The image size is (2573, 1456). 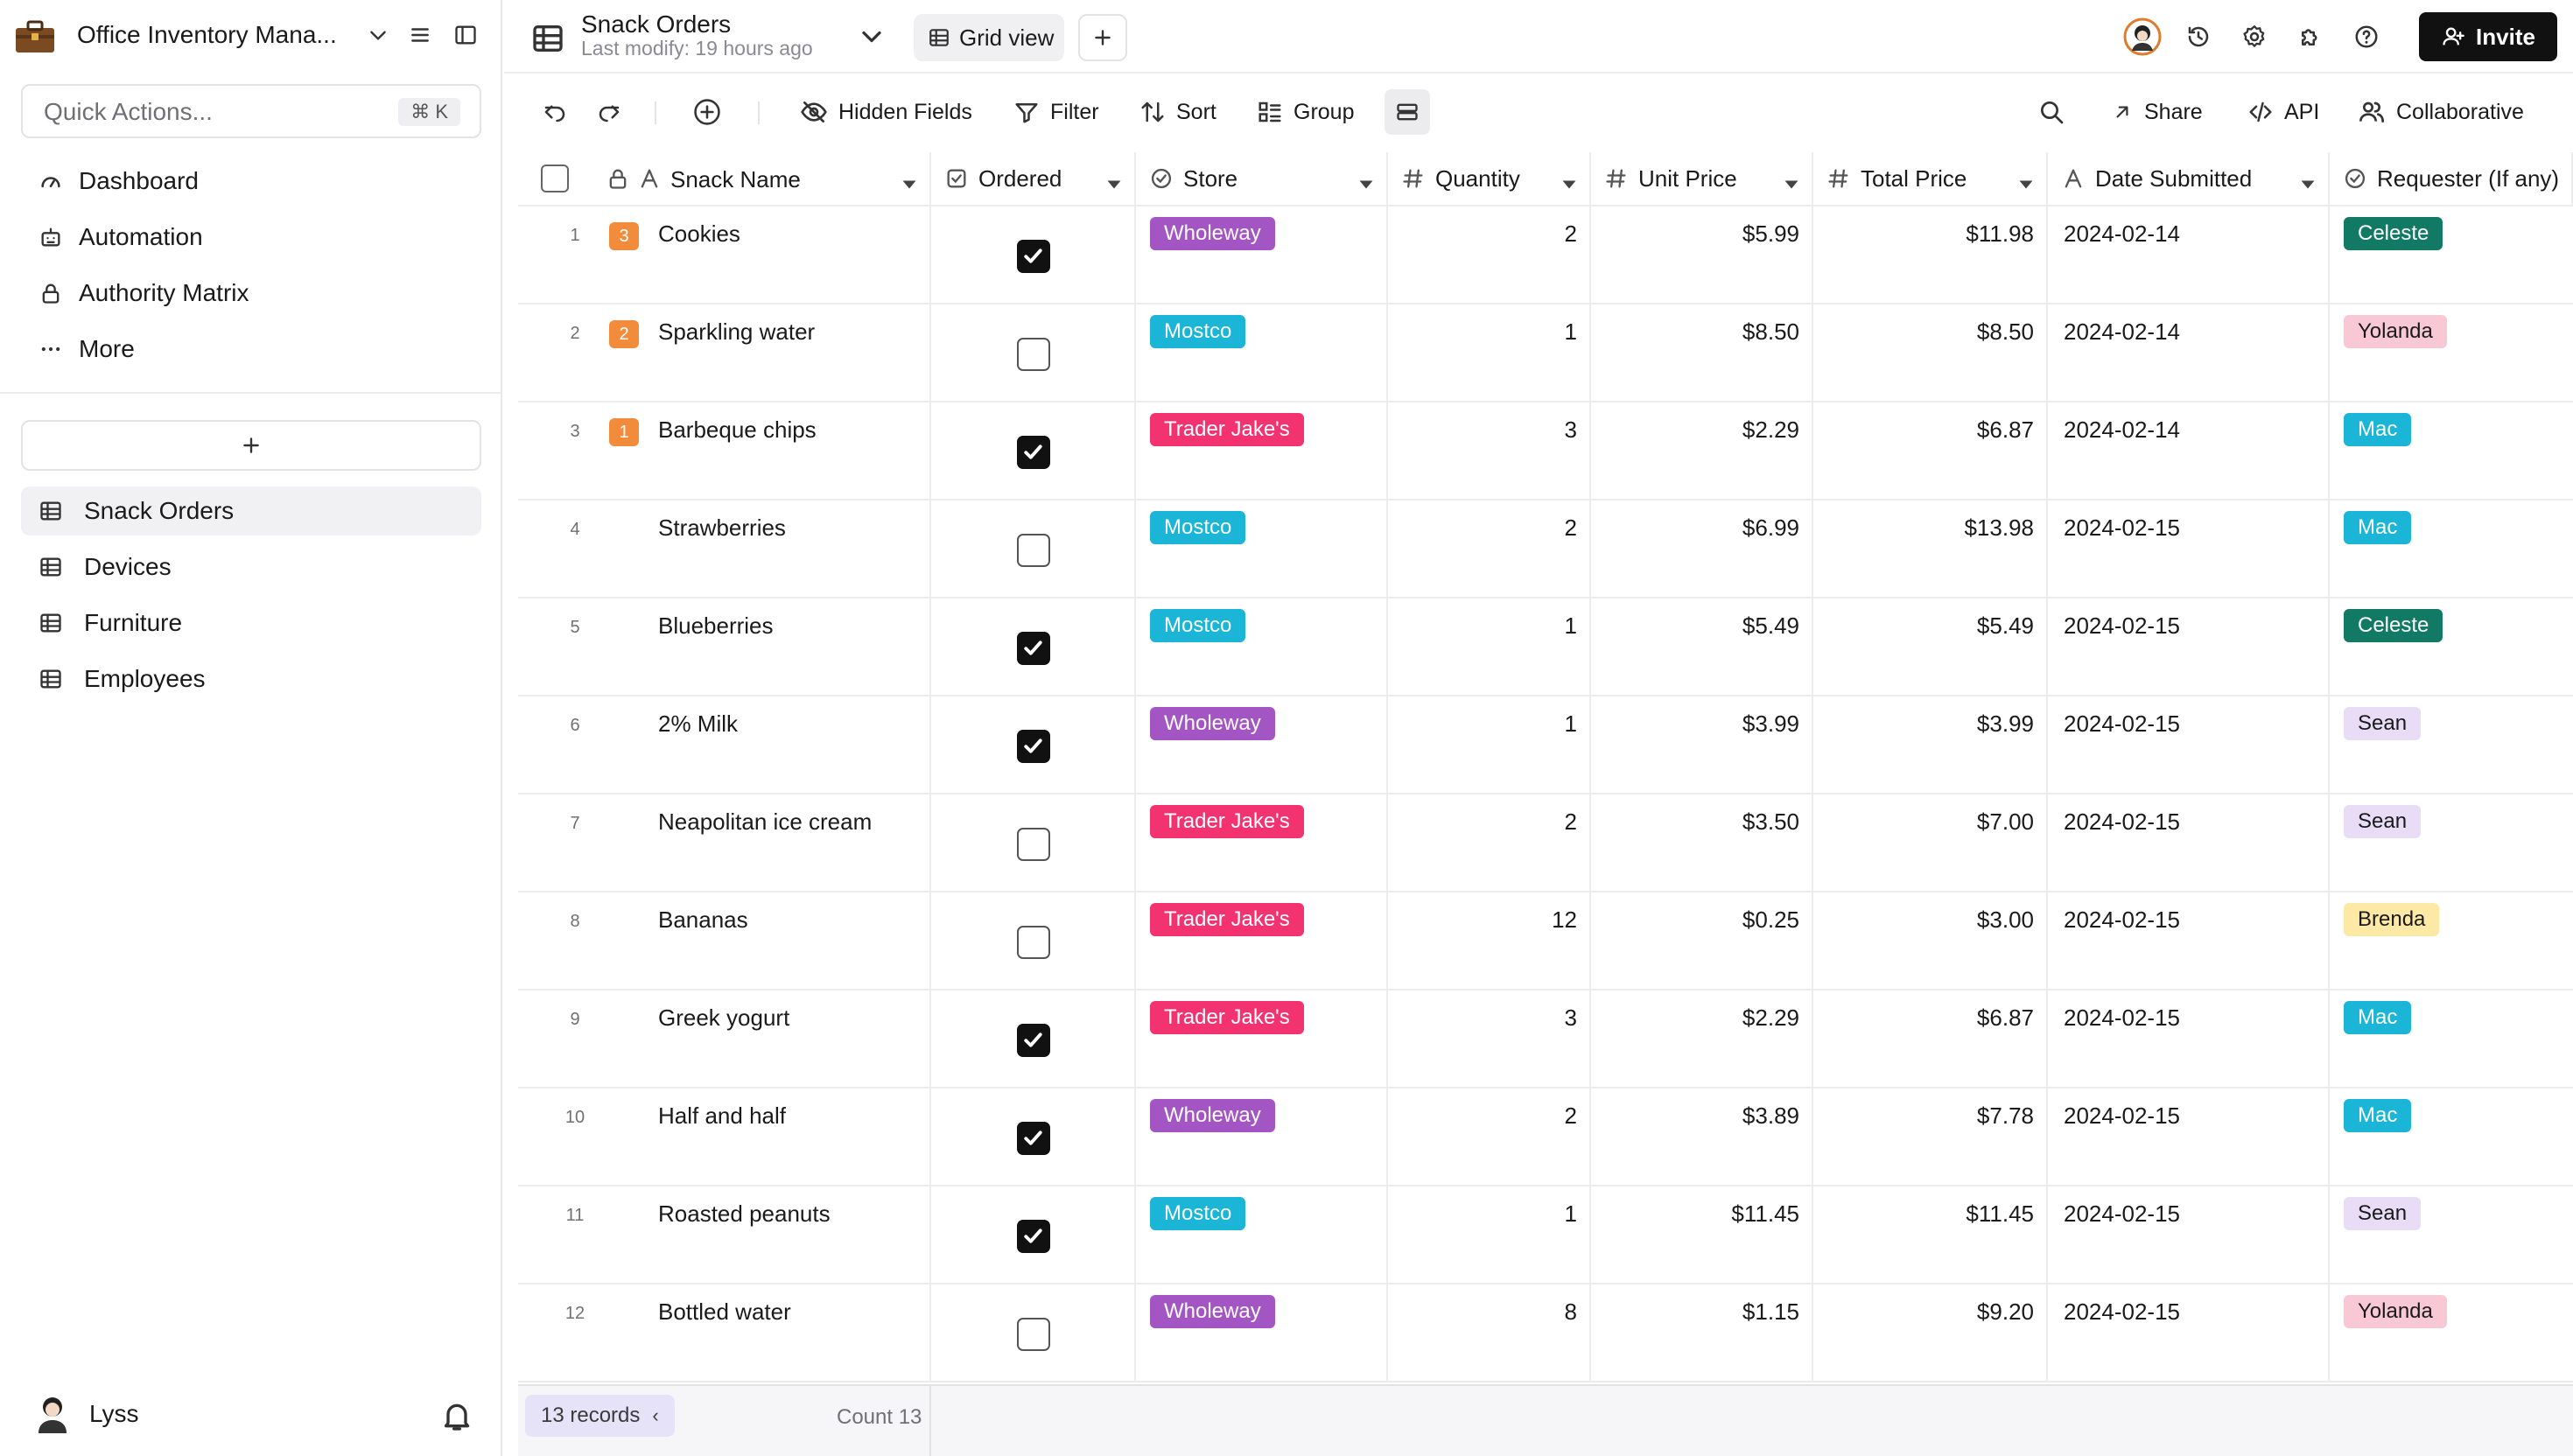 I want to click on cell-snack-name: 3 1 Barbeque chips, so click(x=724, y=450).